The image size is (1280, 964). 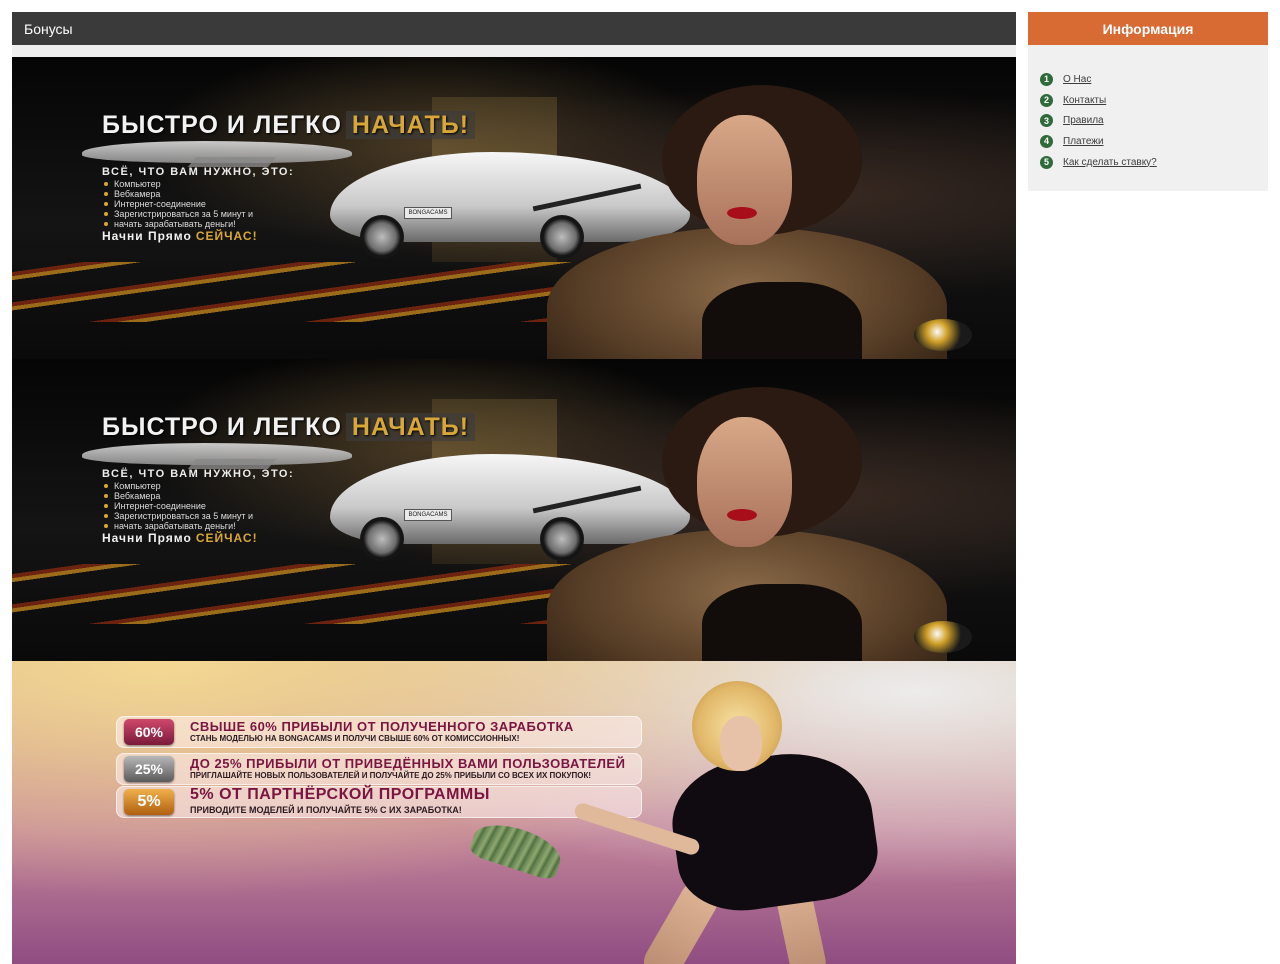 I want to click on offer-badge: 25%, so click(x=149, y=769).